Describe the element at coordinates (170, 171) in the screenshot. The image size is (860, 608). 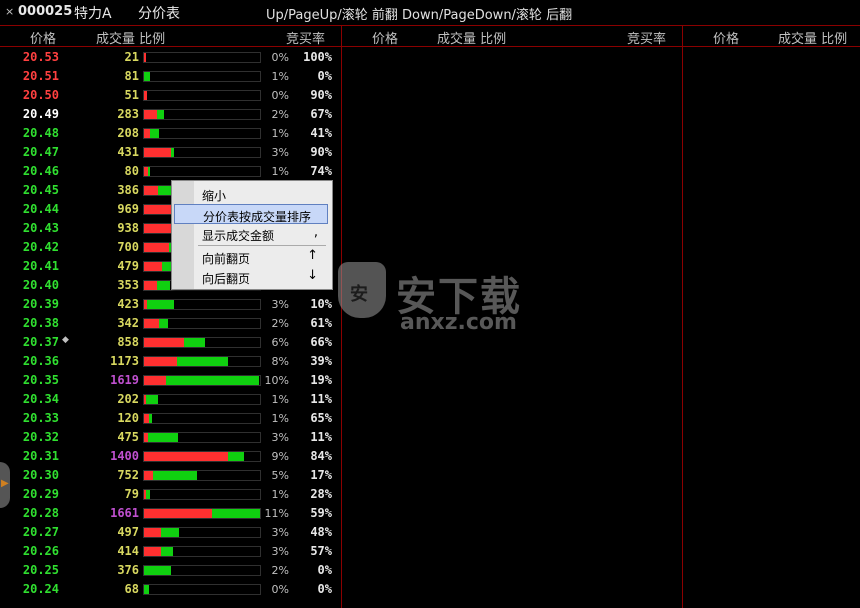
I see `table-row: 20.46 80 1% 74%` at that location.